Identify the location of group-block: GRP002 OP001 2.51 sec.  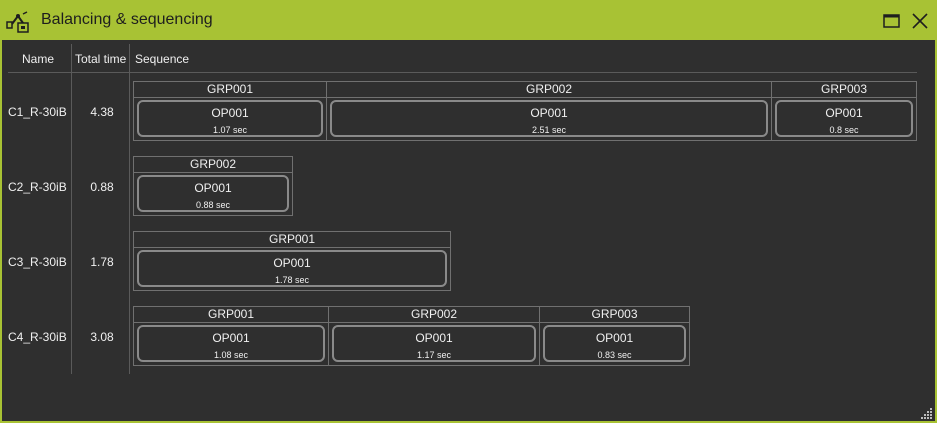
(549, 111).